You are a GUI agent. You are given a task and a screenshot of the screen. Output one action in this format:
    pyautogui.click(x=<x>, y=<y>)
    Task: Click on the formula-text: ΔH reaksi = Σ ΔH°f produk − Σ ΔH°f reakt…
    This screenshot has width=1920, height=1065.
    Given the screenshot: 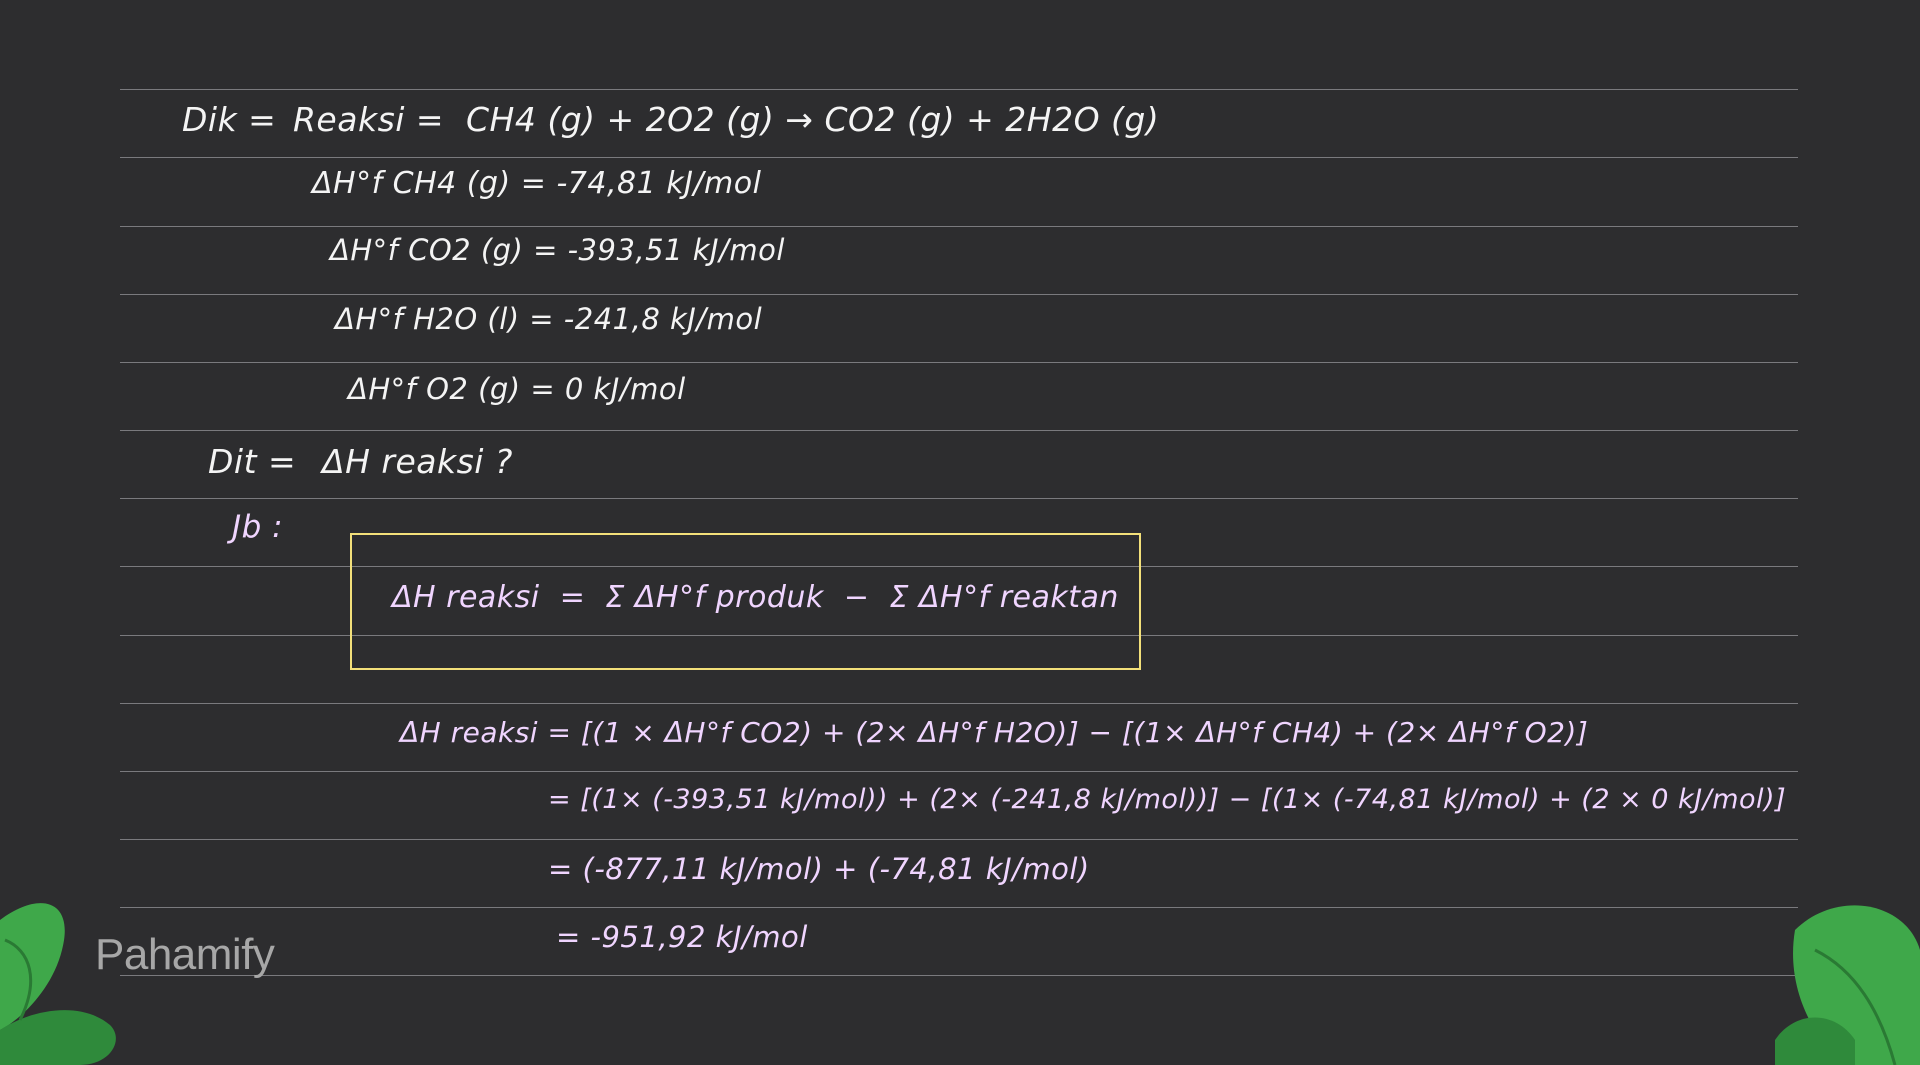 What is the action you would take?
    pyautogui.click(x=755, y=597)
    